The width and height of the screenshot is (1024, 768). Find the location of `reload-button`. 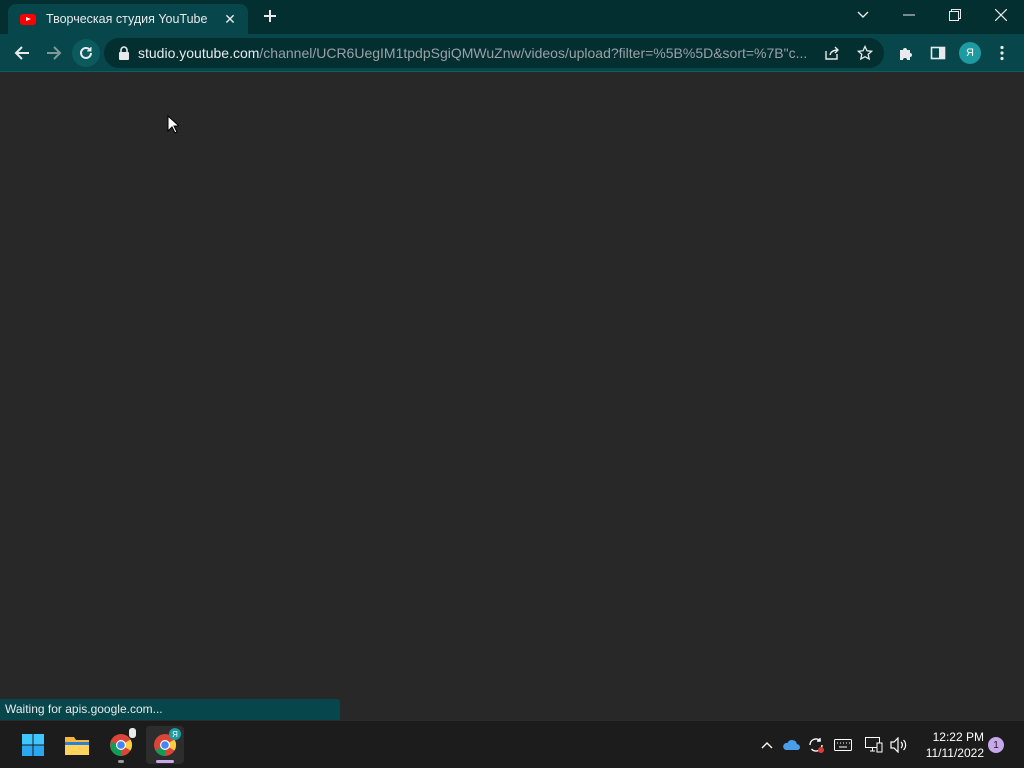

reload-button is located at coordinates (86, 53).